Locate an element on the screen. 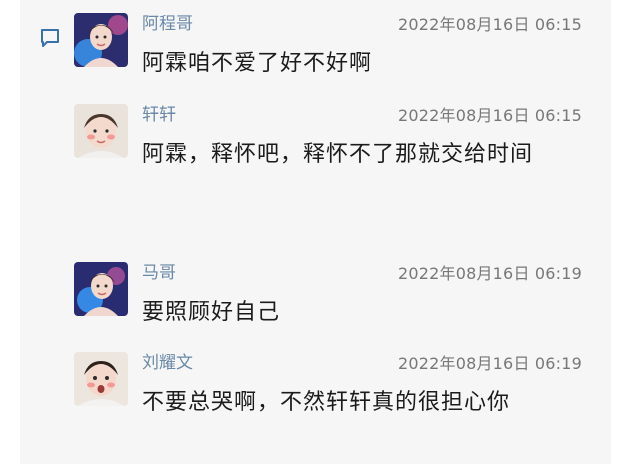  comment-icon is located at coordinates (50, 38).